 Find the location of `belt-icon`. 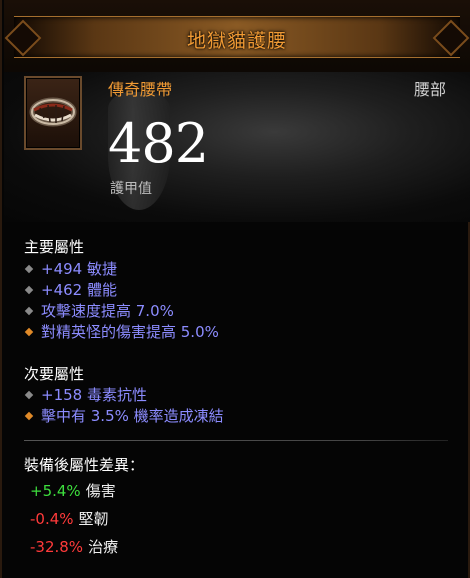

belt-icon is located at coordinates (53, 112).